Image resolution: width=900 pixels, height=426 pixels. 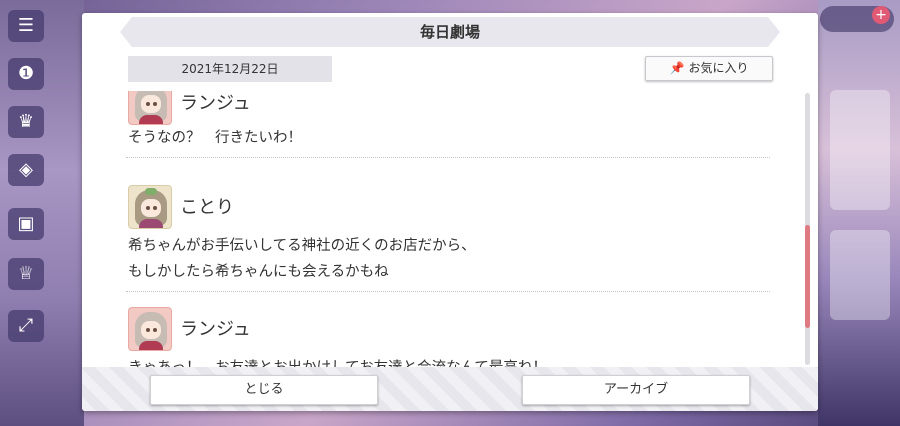 What do you see at coordinates (264, 390) in the screenshot?
I see `close-button: とじる` at bounding box center [264, 390].